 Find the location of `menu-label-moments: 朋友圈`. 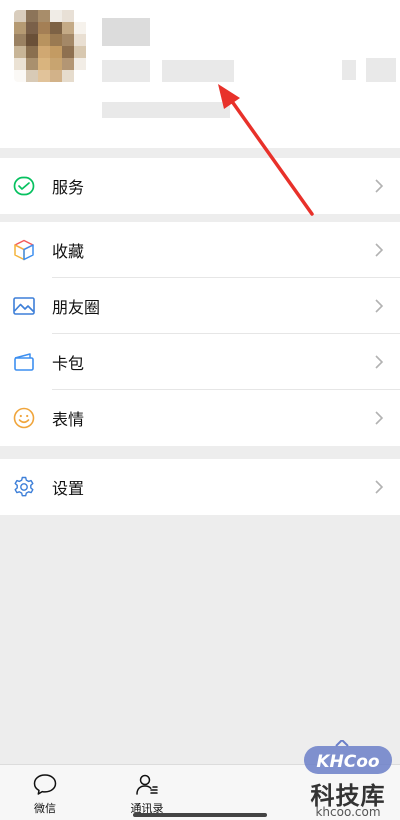

menu-label-moments: 朋友圈 is located at coordinates (76, 307).